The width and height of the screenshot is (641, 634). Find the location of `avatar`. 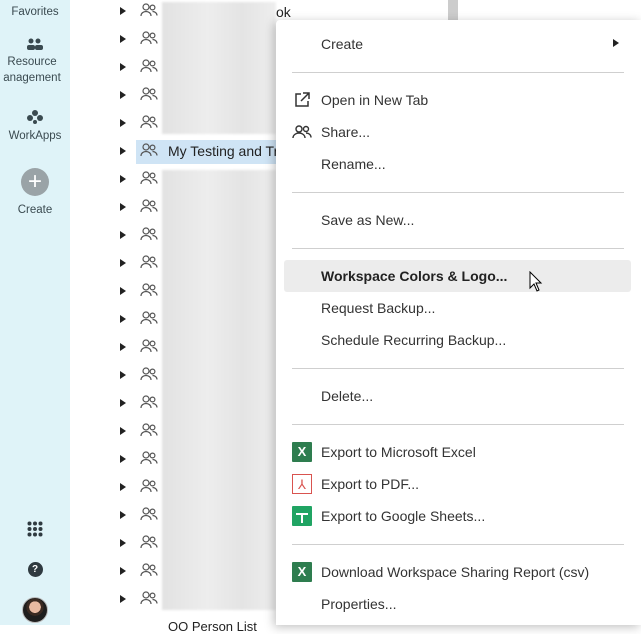

avatar is located at coordinates (35, 610).